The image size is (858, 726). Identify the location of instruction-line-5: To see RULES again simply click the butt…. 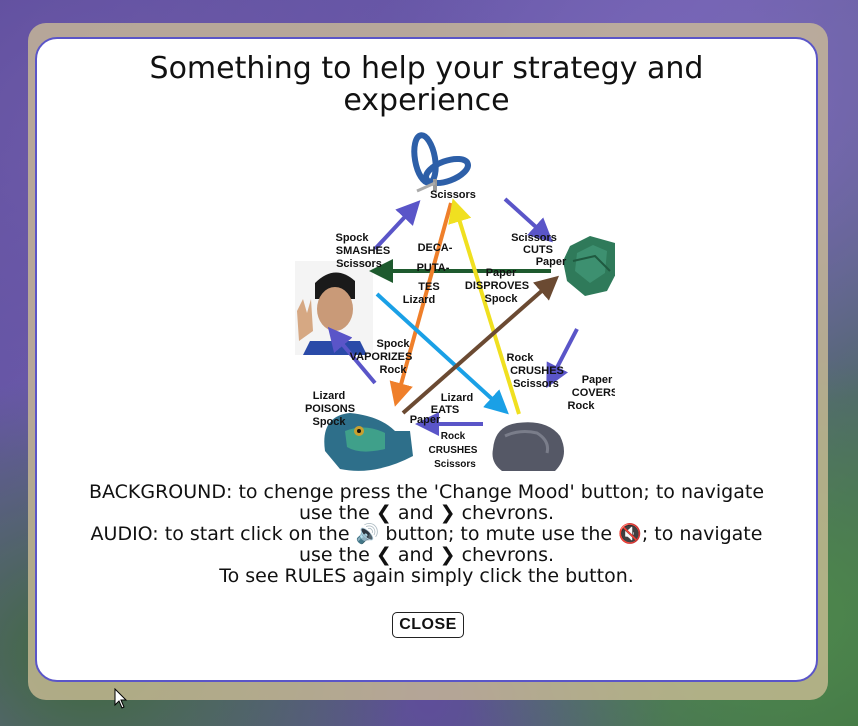
(426, 576).